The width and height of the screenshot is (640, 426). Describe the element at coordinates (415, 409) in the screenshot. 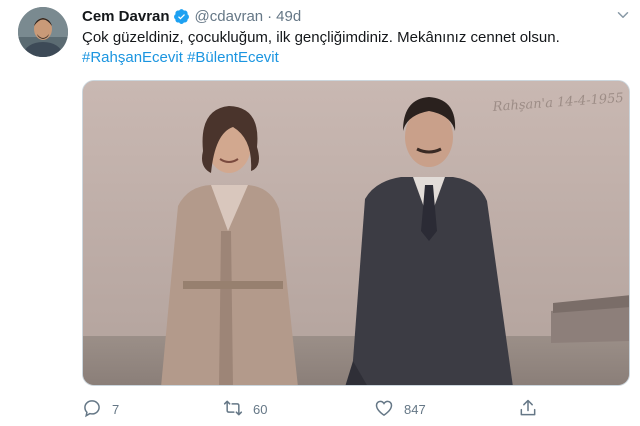

I see `like-count: 847` at that location.